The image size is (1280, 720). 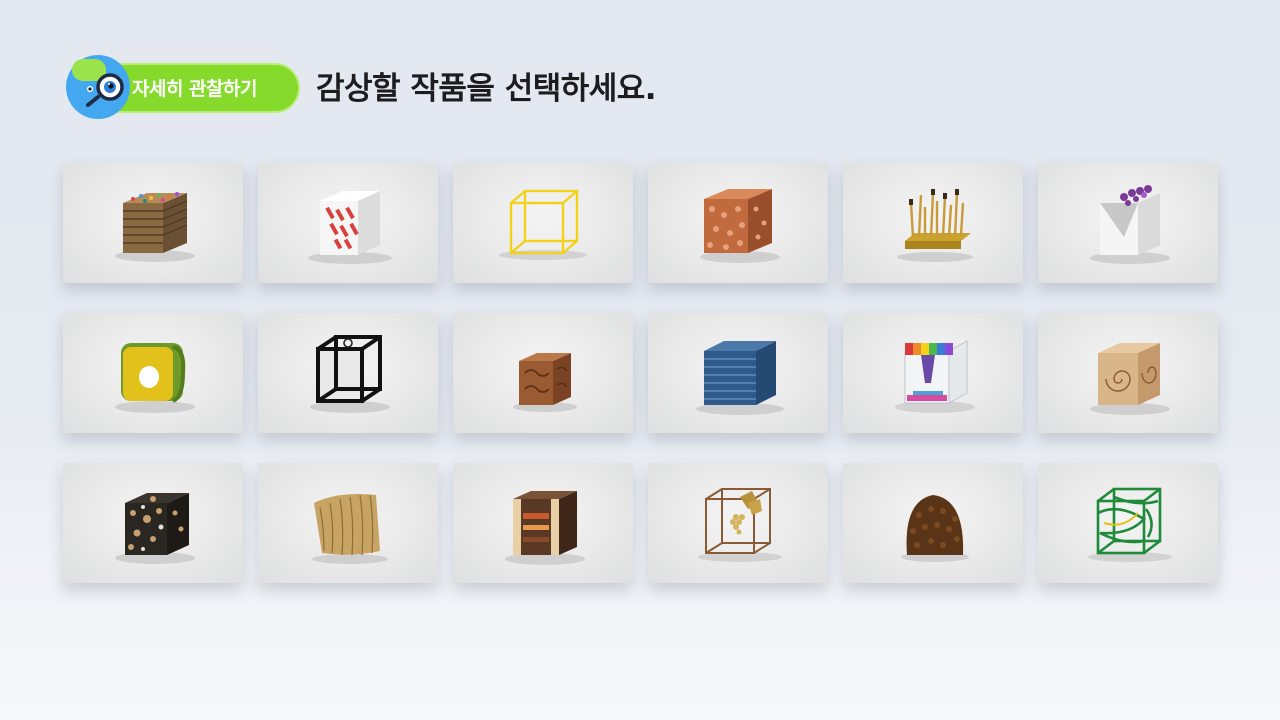 What do you see at coordinates (545, 528) in the screenshot?
I see `wood-frame-block-icon` at bounding box center [545, 528].